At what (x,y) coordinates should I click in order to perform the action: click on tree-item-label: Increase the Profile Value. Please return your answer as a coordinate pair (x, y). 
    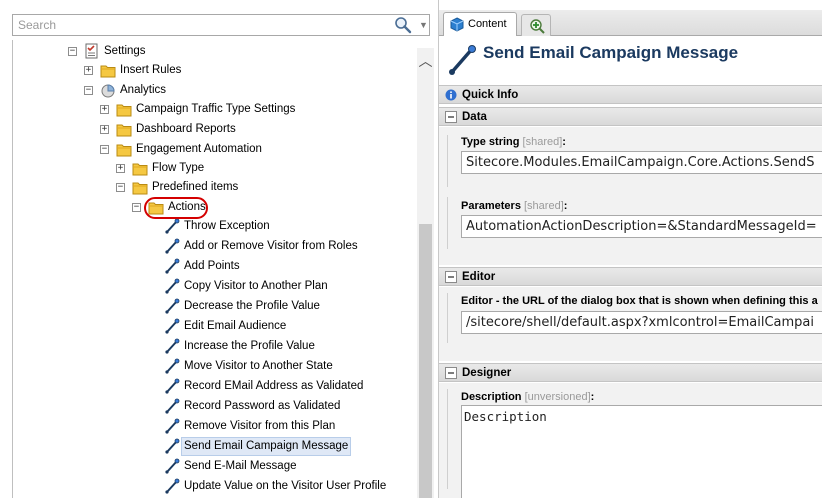
    Looking at the image, I should click on (249, 346).